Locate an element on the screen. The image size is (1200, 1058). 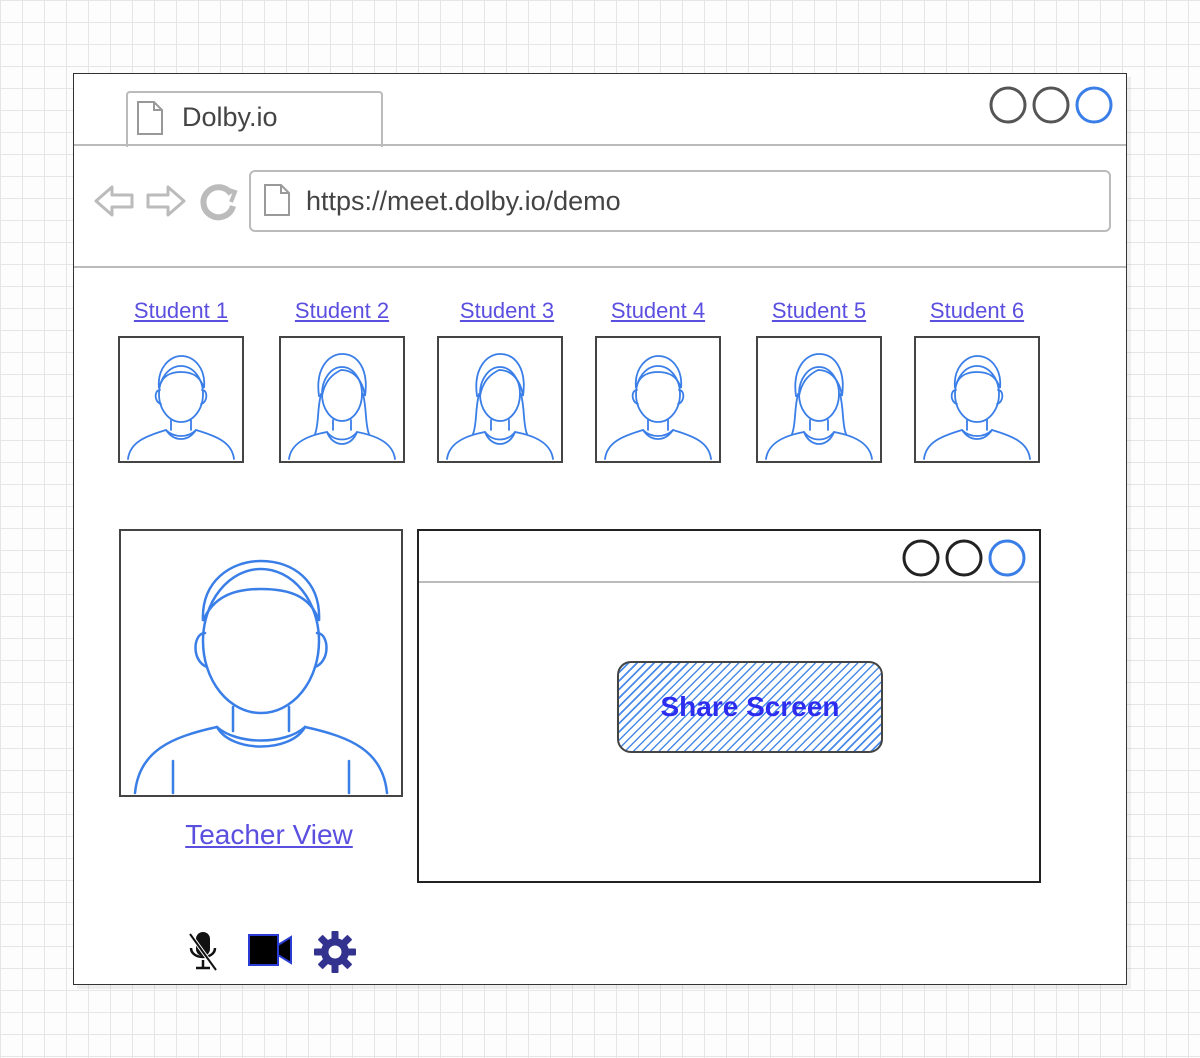
share-window-titlebar-border is located at coordinates (729, 582).